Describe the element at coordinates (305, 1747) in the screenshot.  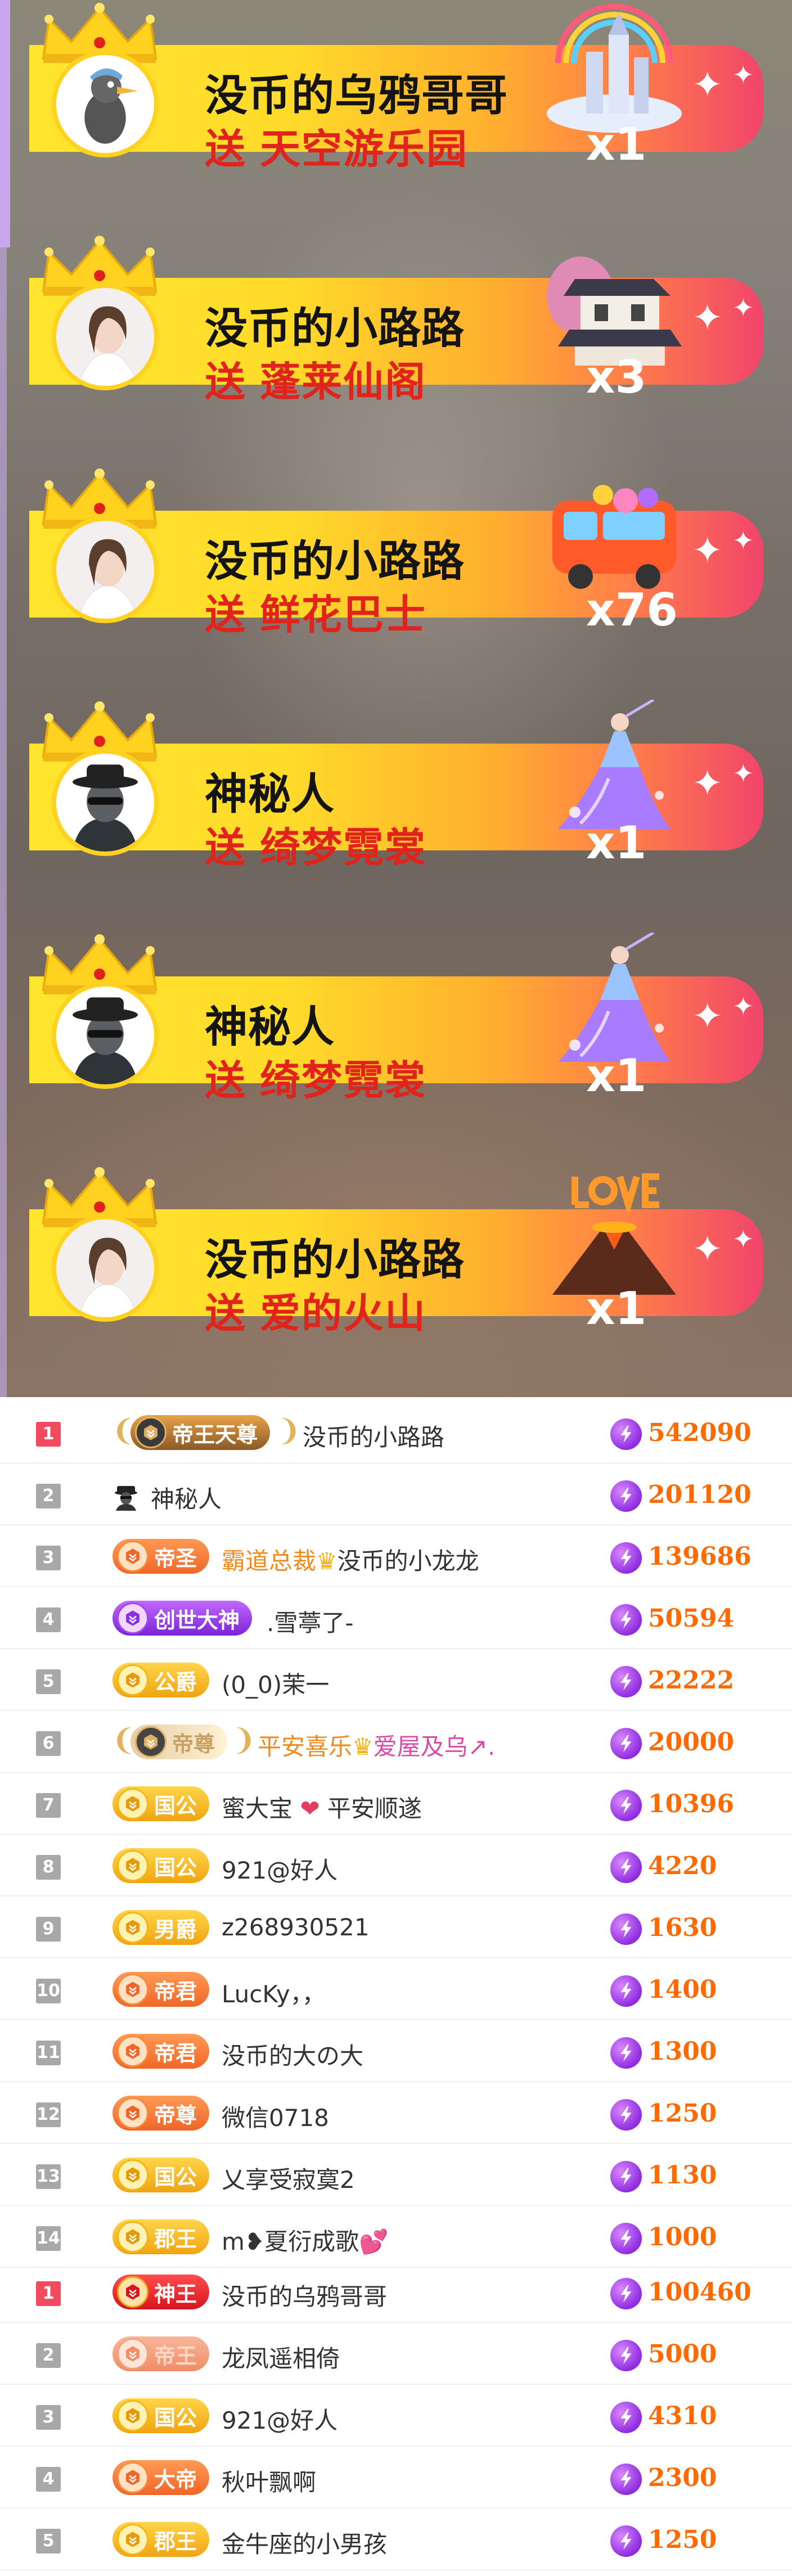
I see `honor-title: 平安喜乐` at that location.